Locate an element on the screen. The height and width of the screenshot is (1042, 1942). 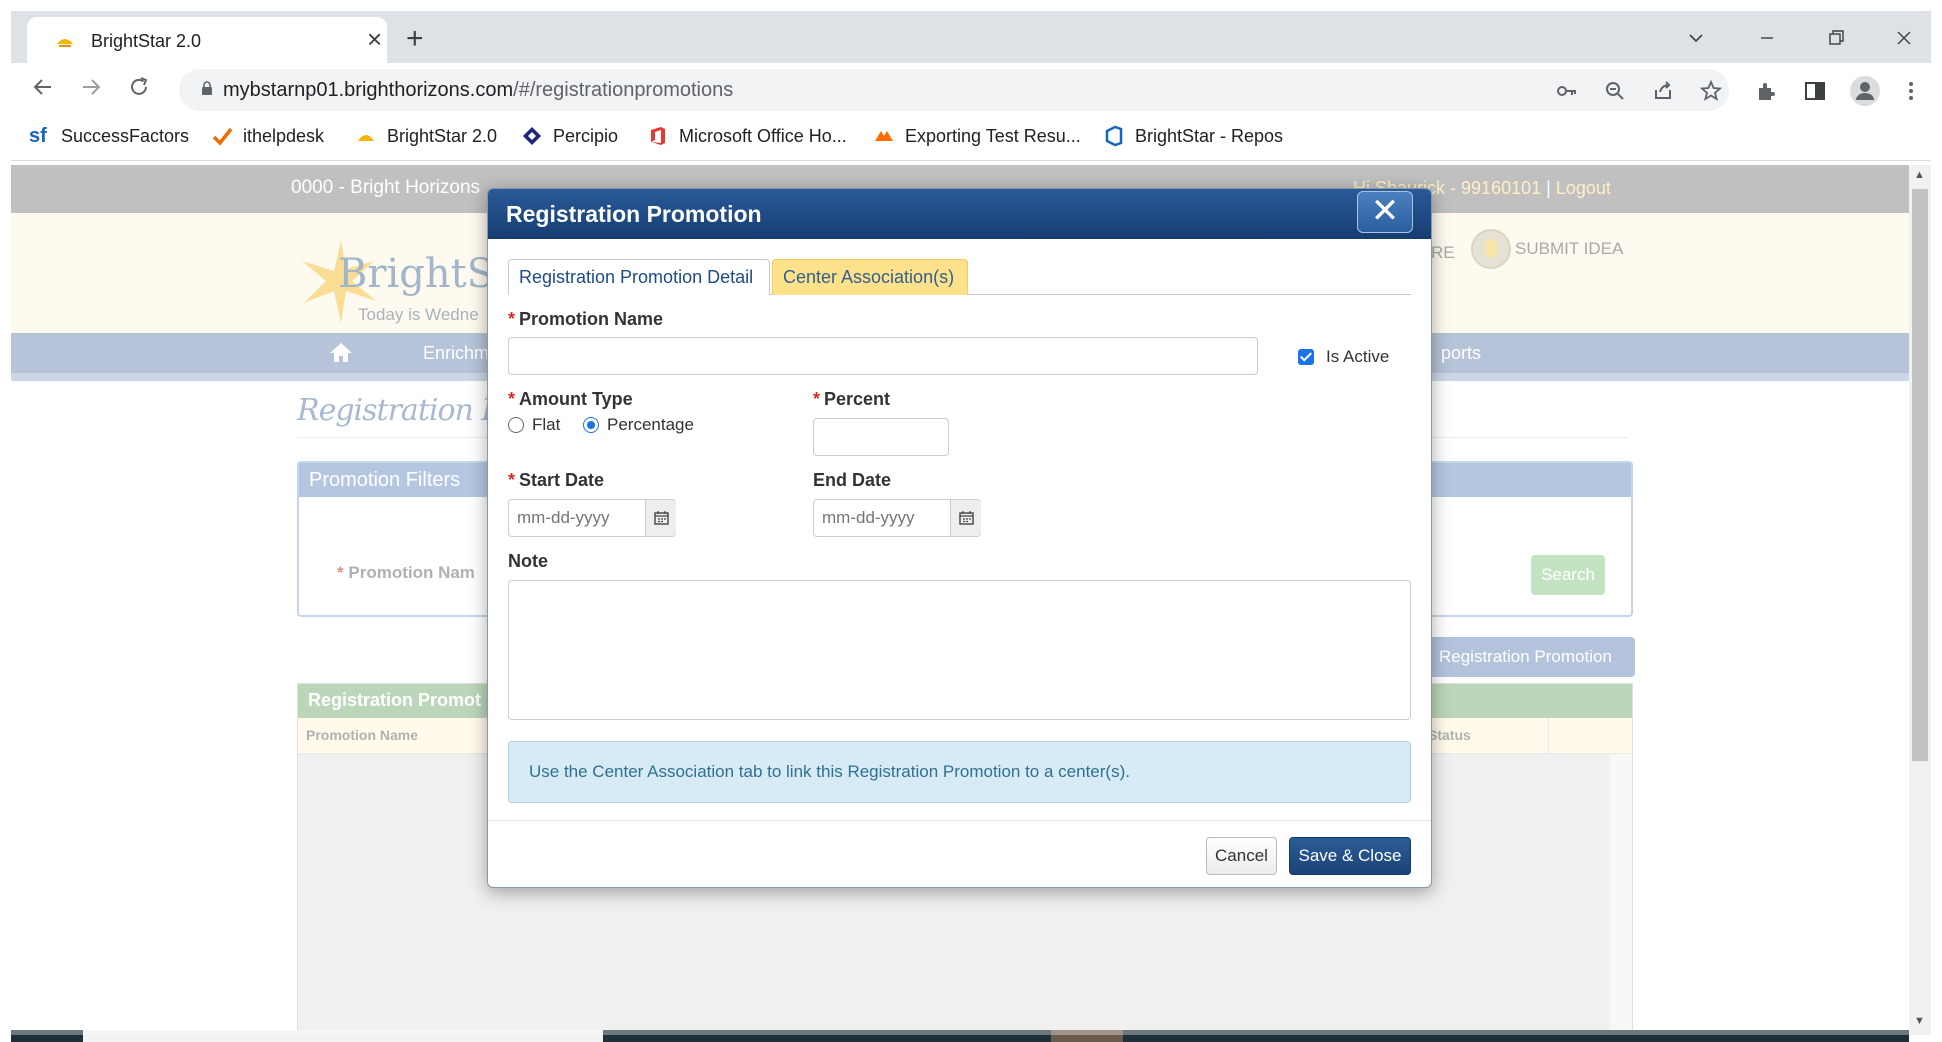
bookmark-brightstar: BrightStar 2.0 is located at coordinates (426, 136).